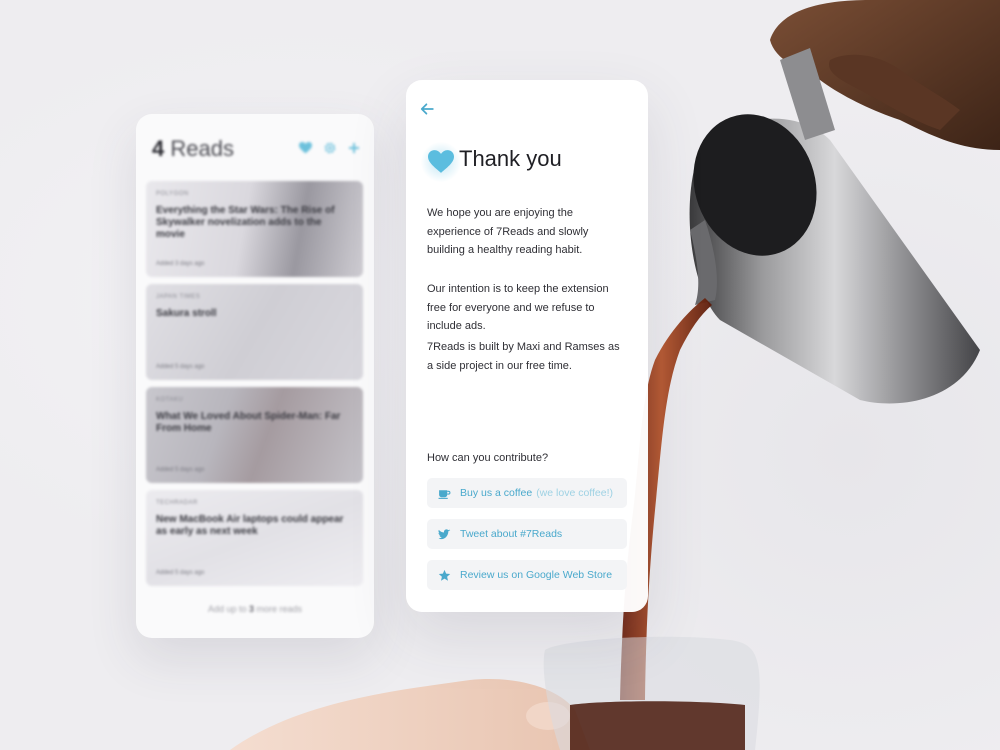 The height and width of the screenshot is (750, 1000). What do you see at coordinates (186, 313) in the screenshot?
I see `read-title: Sakura stroll` at bounding box center [186, 313].